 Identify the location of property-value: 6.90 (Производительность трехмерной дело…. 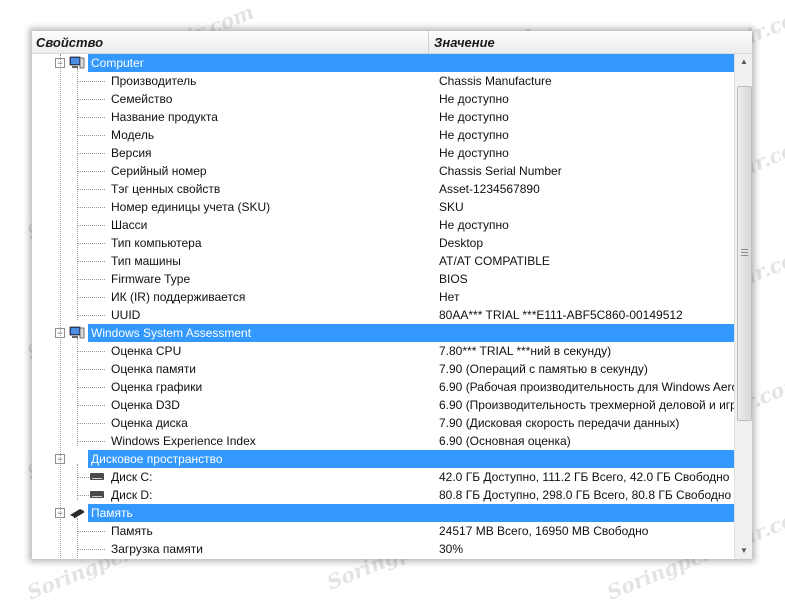
(586, 405).